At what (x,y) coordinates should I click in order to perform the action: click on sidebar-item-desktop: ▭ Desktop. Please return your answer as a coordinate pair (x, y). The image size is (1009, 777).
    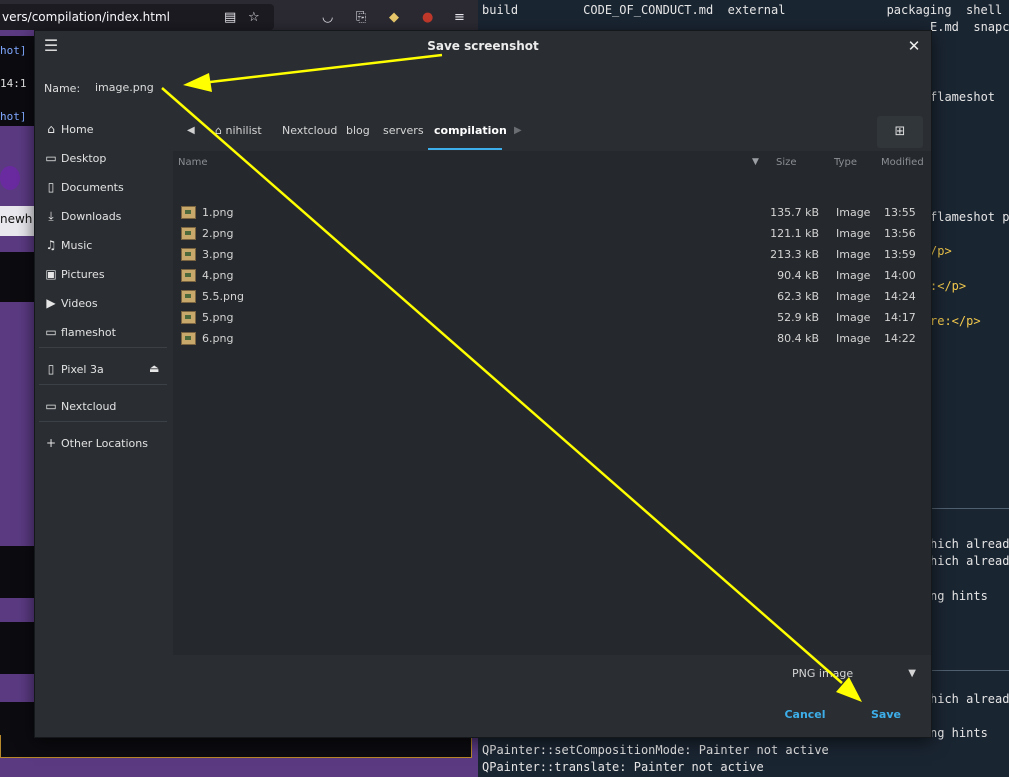
    Looking at the image, I should click on (105, 158).